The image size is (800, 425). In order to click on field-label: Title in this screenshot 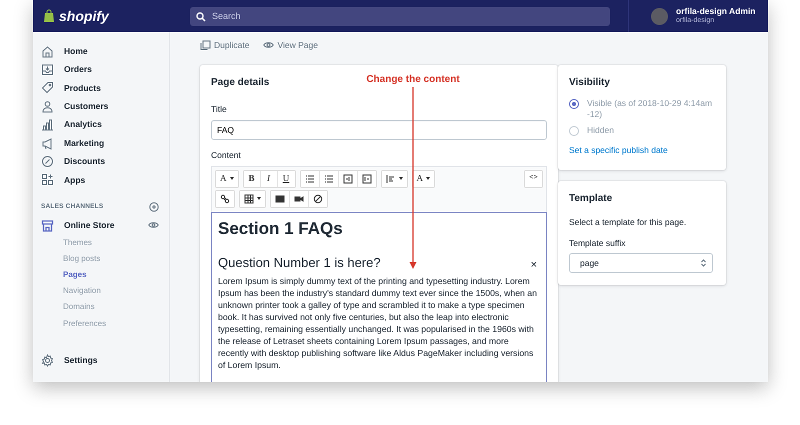, I will do `click(219, 109)`.